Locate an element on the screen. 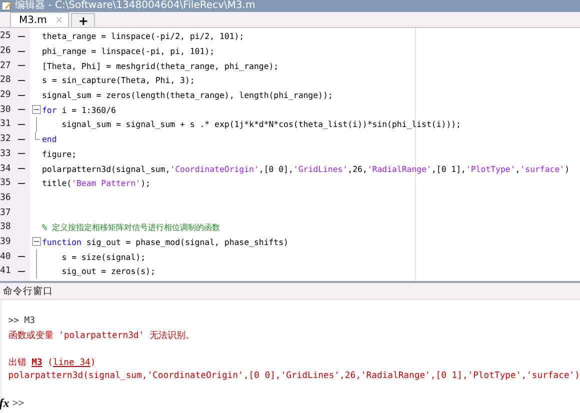 The height and width of the screenshot is (413, 580). code-line: signal_sum = zeros(length(theta_range), length(phi_range)); is located at coordinates (187, 95).